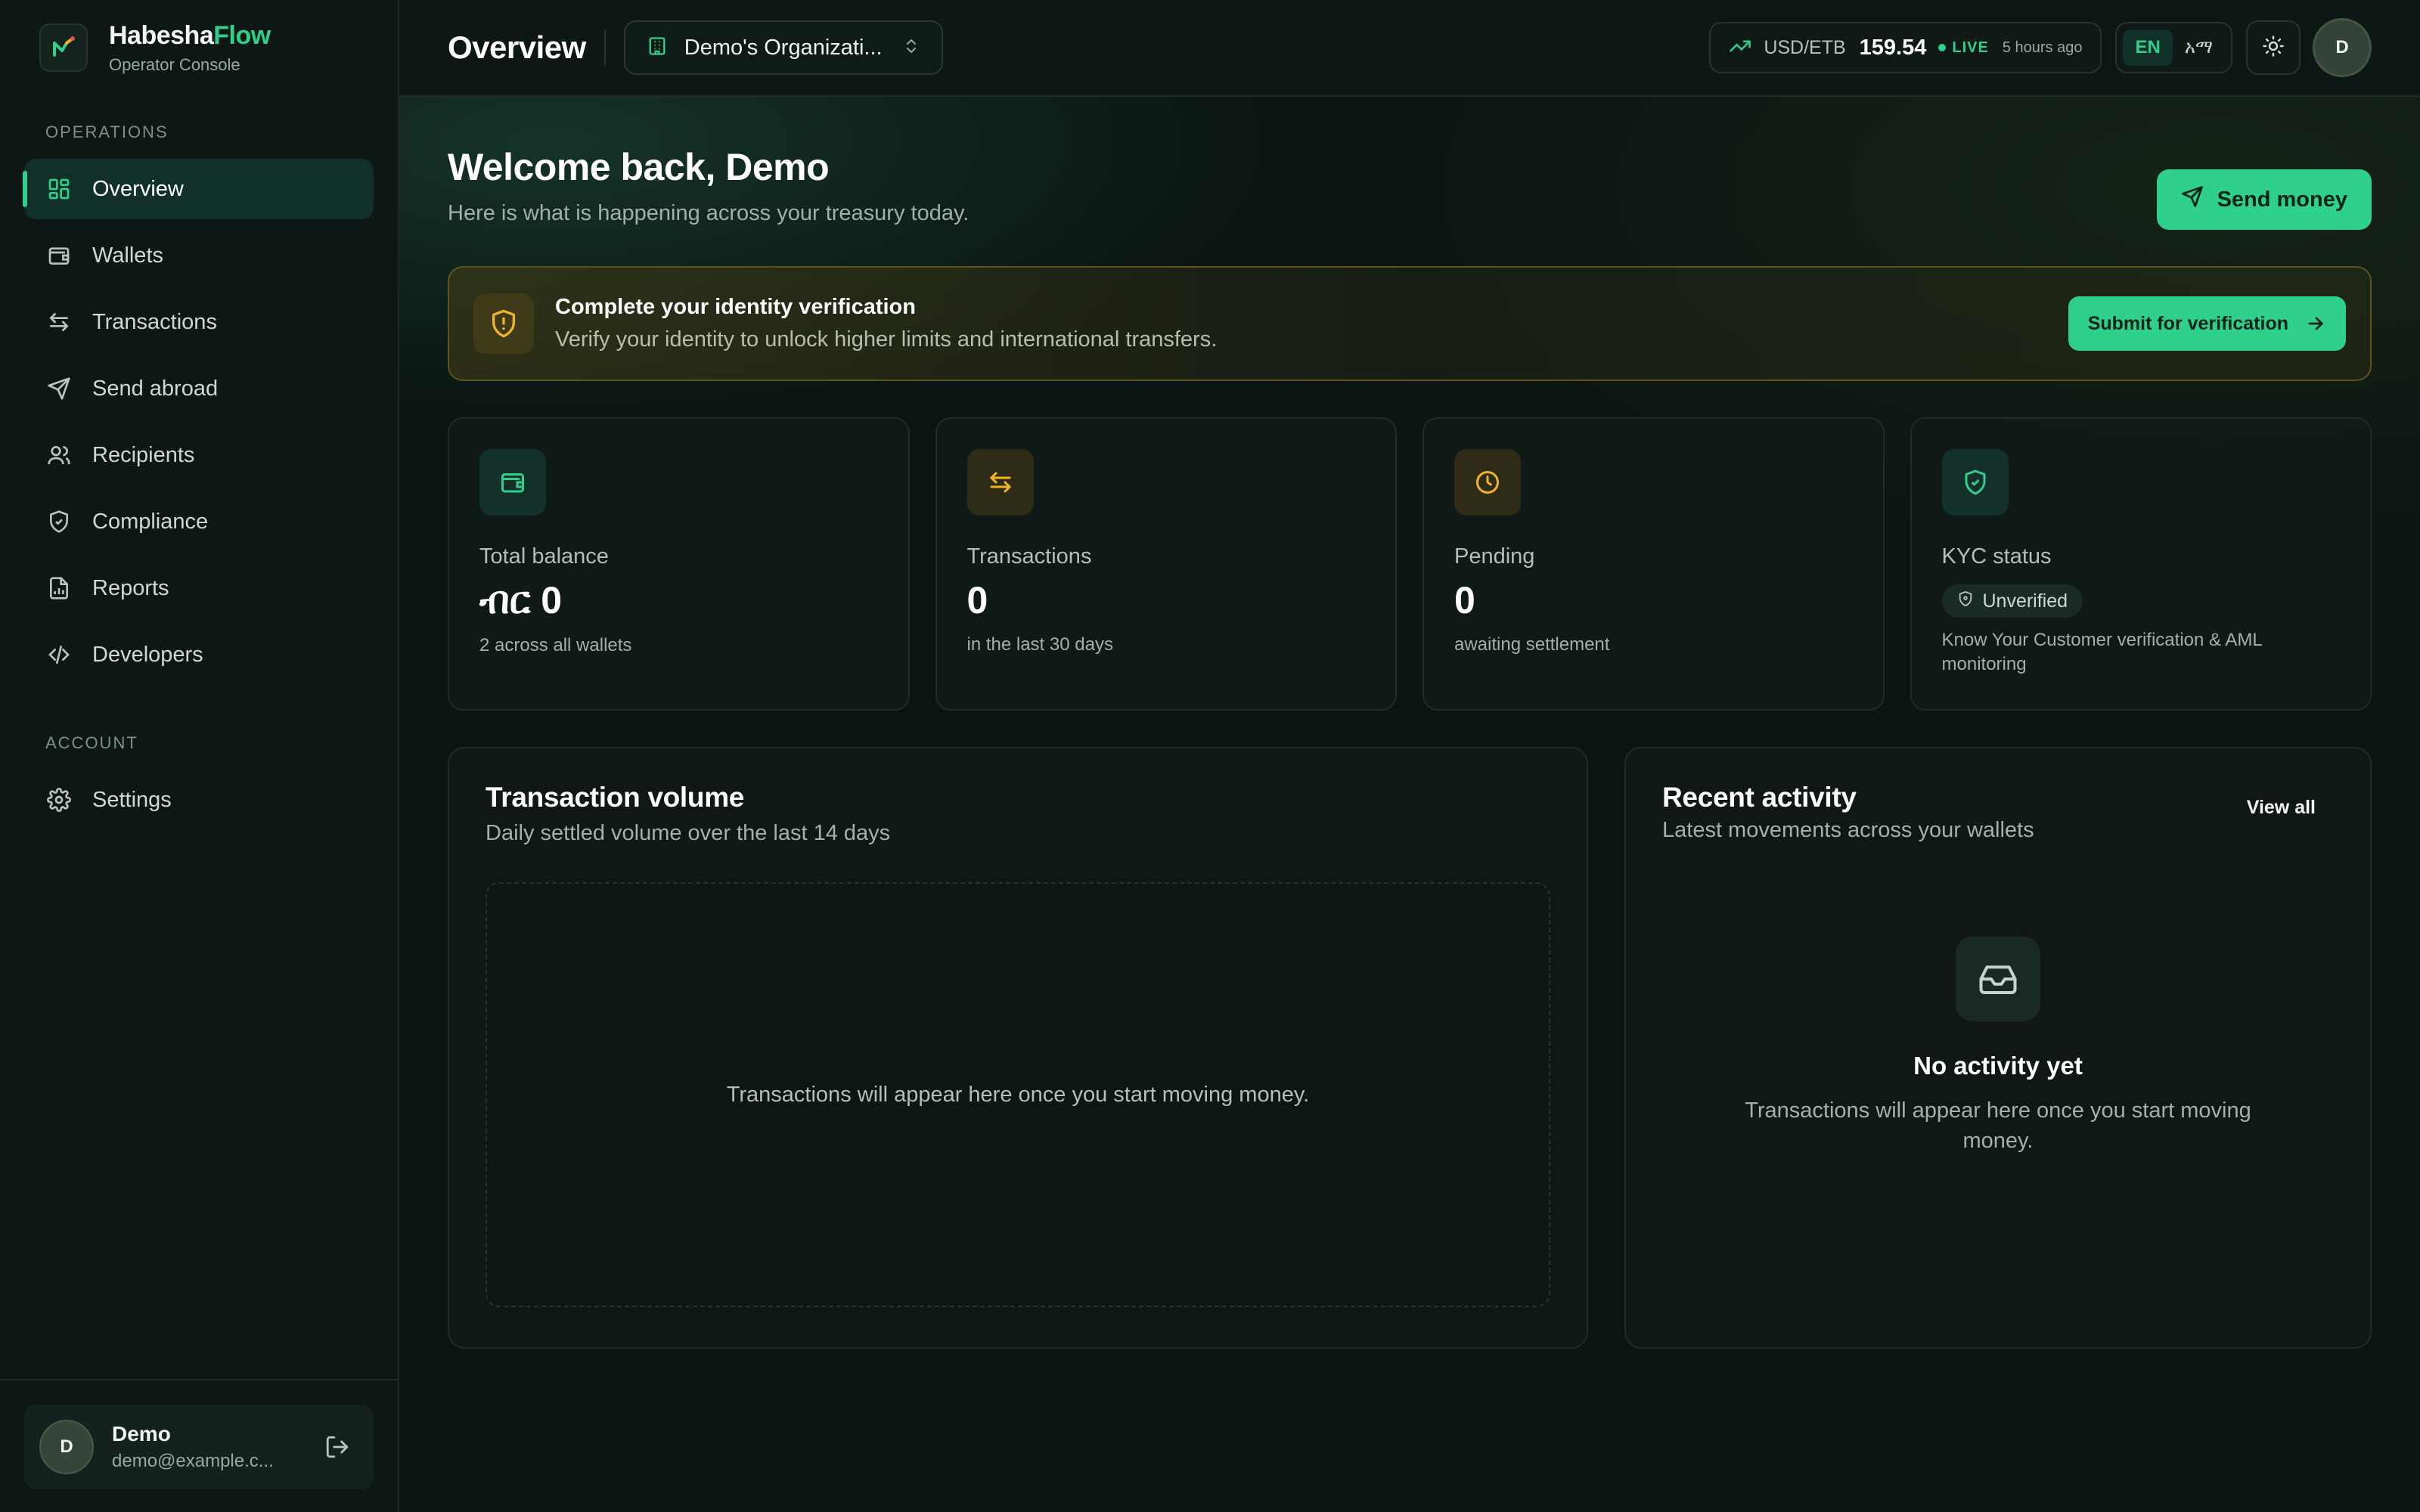 Image resolution: width=2420 pixels, height=1512 pixels. What do you see at coordinates (198, 189) in the screenshot?
I see `sidebar-item-overview: Overview` at bounding box center [198, 189].